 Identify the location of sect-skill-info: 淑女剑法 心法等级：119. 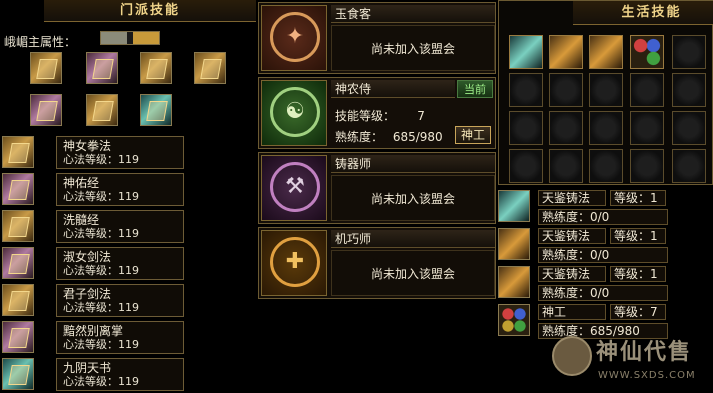
(120, 263).